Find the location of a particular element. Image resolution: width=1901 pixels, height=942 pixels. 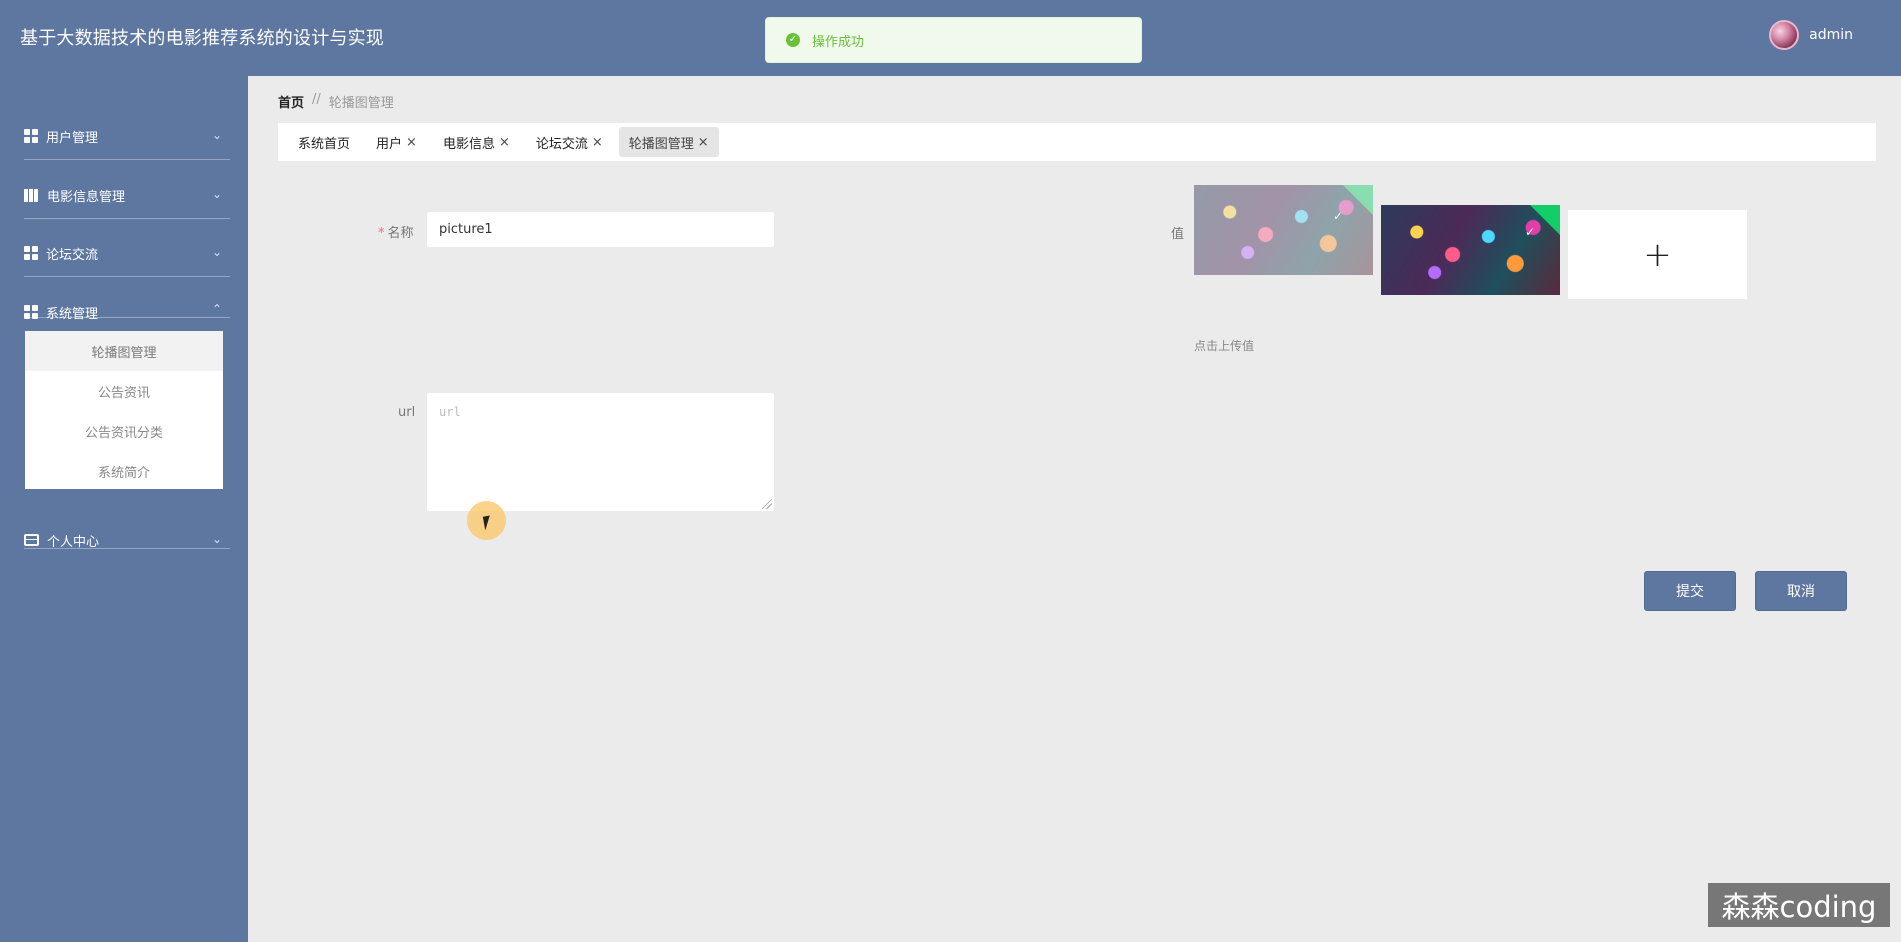

url-label: url is located at coordinates (407, 412).